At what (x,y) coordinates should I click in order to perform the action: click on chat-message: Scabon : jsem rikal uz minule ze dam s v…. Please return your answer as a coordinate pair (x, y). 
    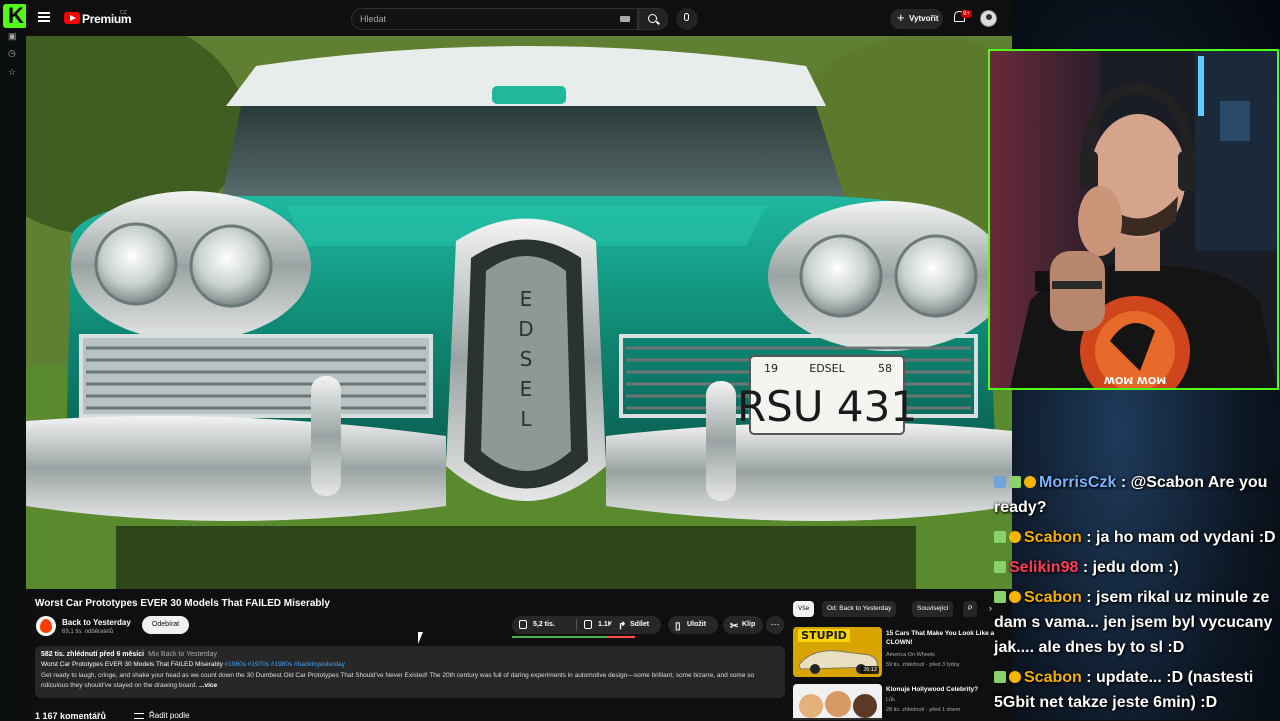
    Looking at the image, I should click on (1136, 622).